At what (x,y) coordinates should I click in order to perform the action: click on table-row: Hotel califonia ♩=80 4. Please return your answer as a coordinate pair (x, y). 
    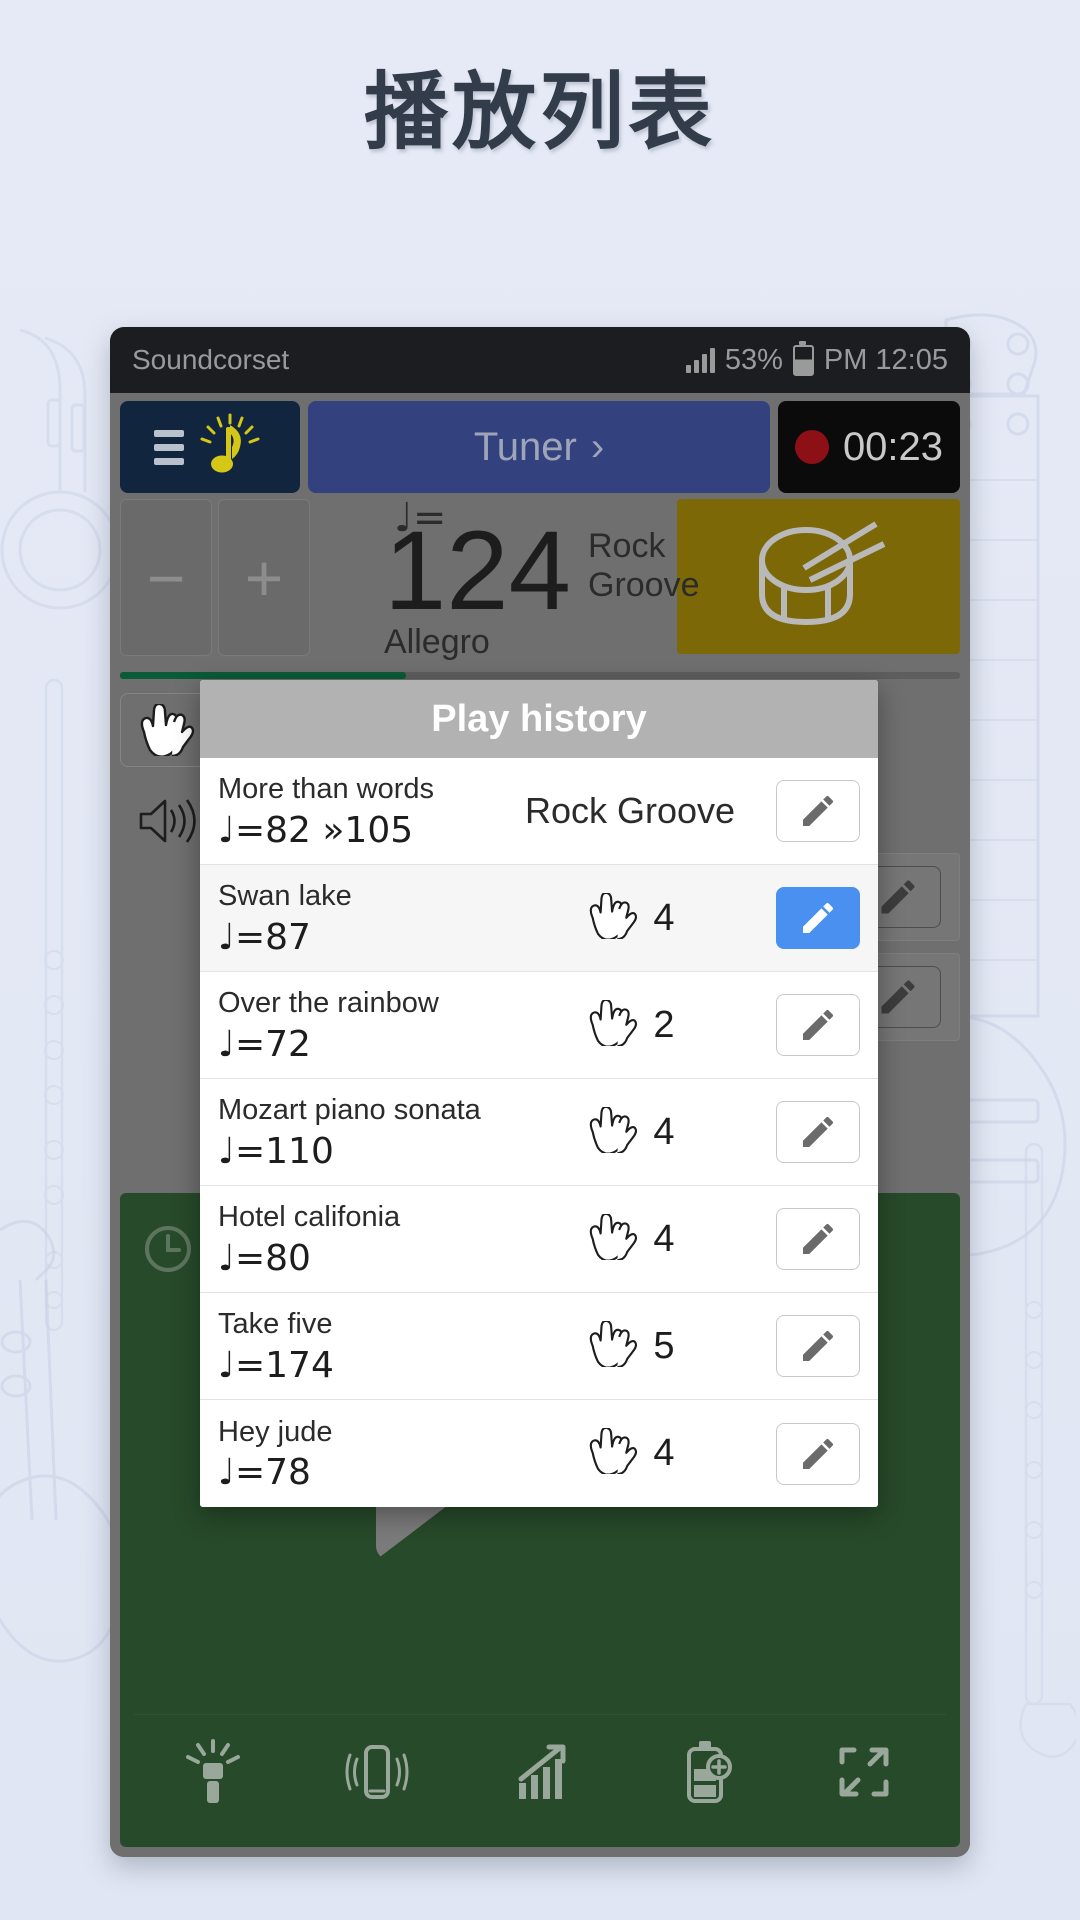
    Looking at the image, I should click on (539, 1239).